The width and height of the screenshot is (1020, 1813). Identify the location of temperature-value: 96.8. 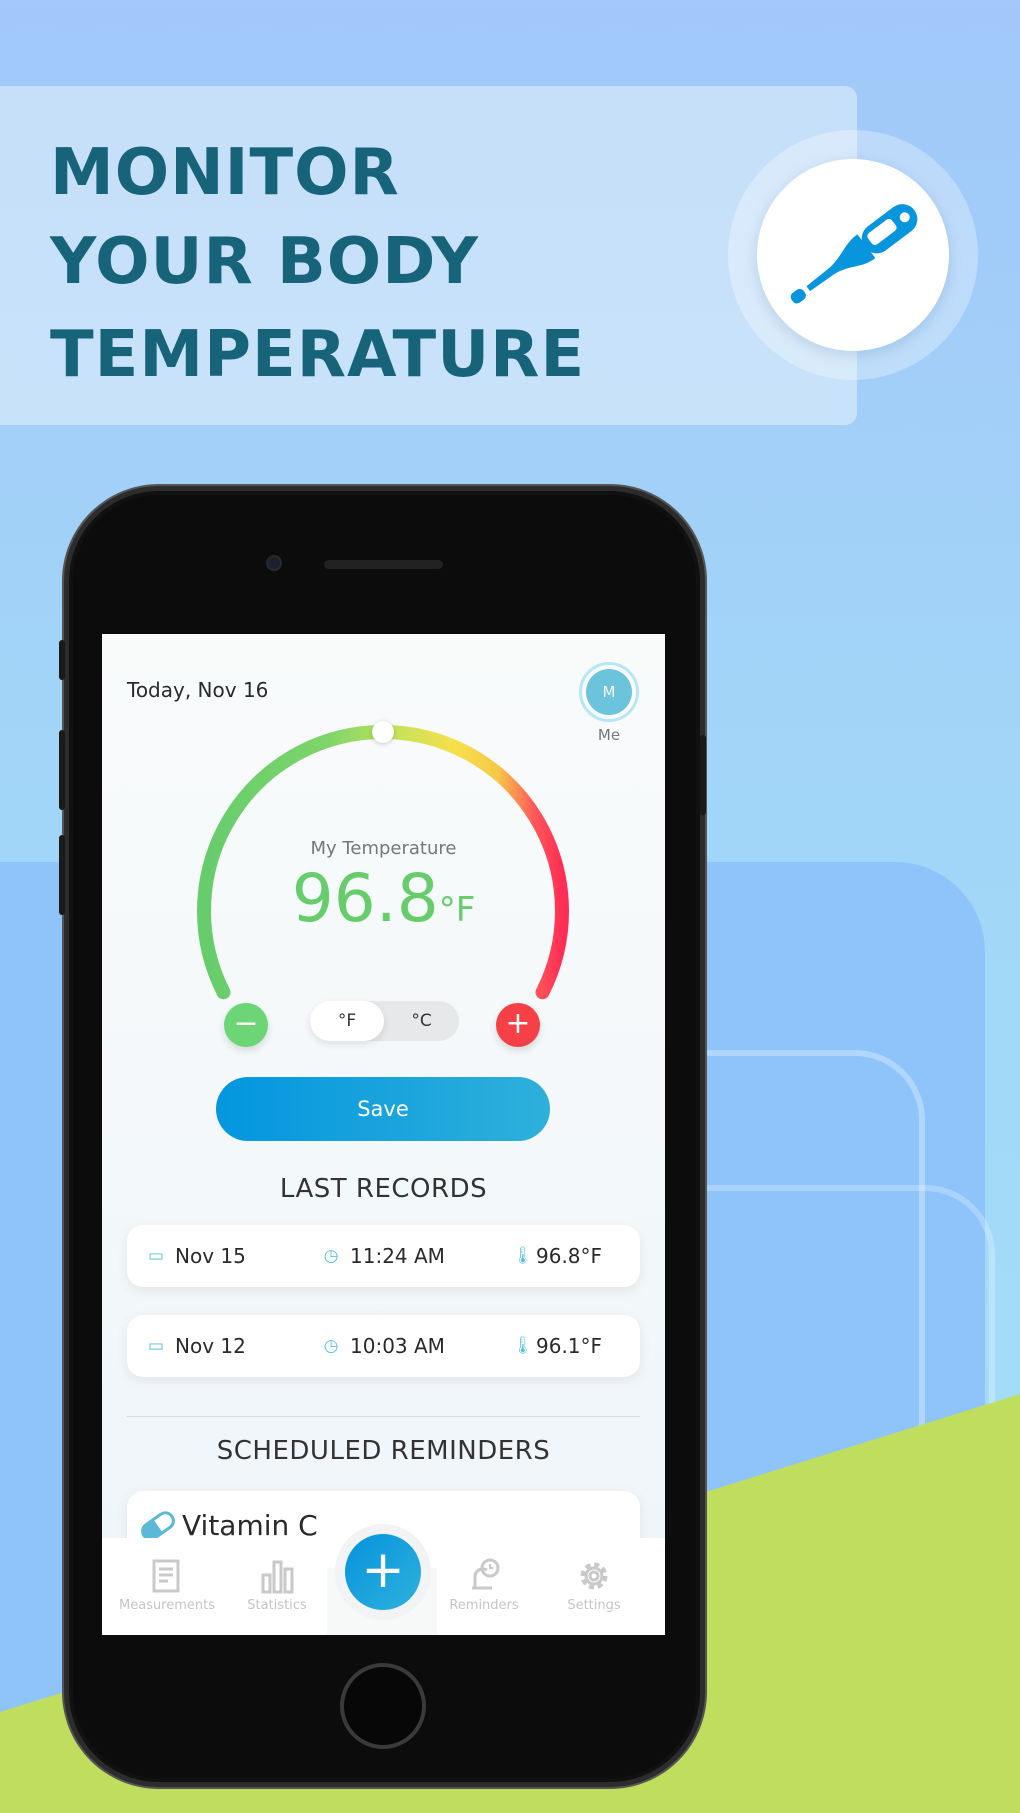
(365, 898).